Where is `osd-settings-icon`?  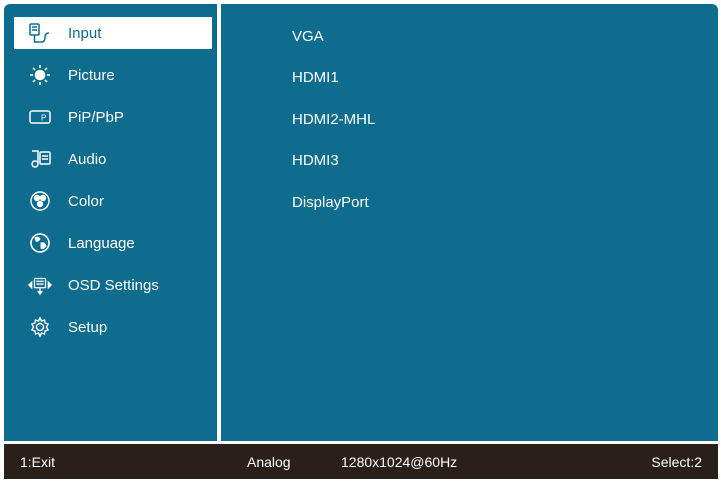 osd-settings-icon is located at coordinates (40, 285).